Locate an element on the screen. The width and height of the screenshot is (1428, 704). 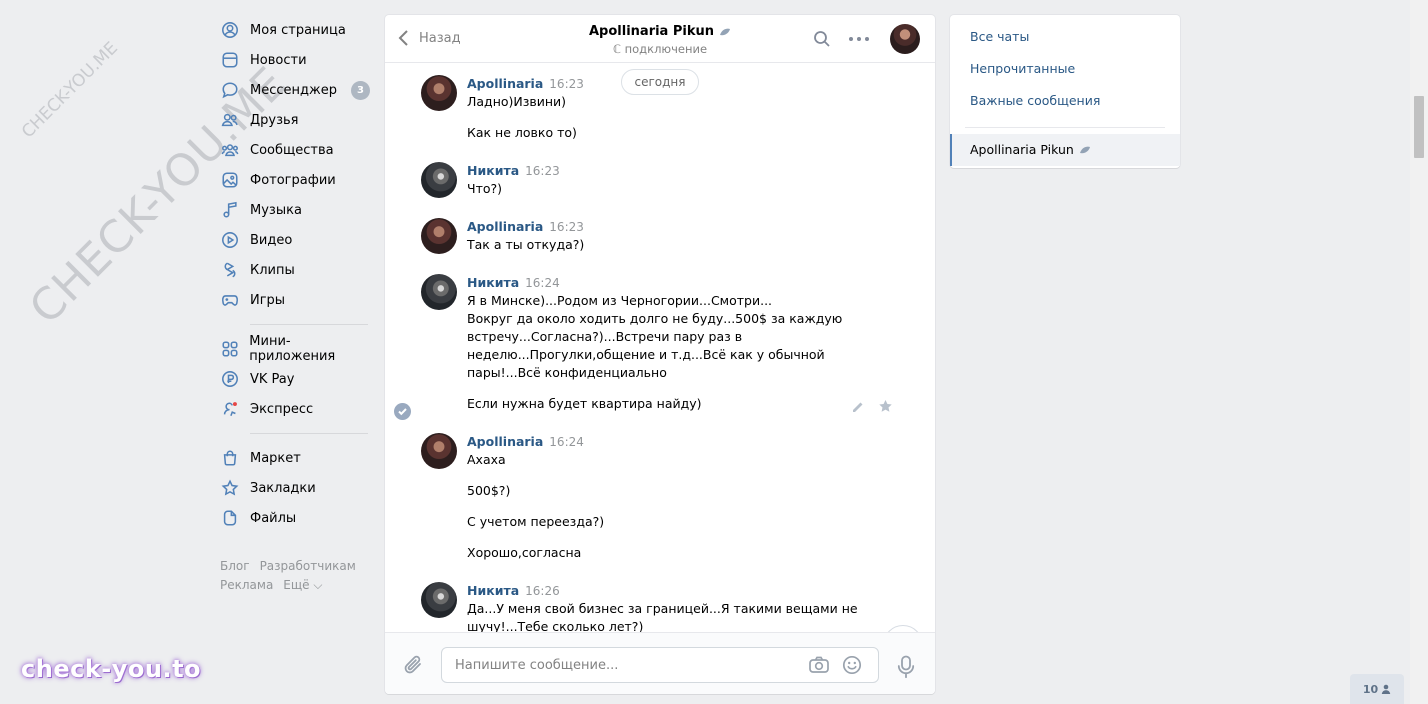
express-icon is located at coordinates (230, 409).